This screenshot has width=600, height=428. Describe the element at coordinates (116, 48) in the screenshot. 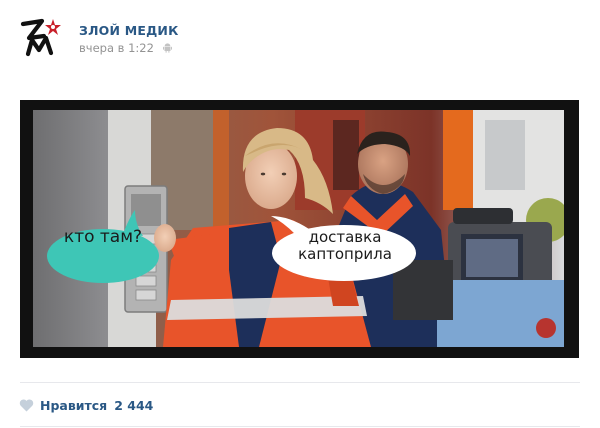

I see `post-time: вчера в 1:22` at that location.